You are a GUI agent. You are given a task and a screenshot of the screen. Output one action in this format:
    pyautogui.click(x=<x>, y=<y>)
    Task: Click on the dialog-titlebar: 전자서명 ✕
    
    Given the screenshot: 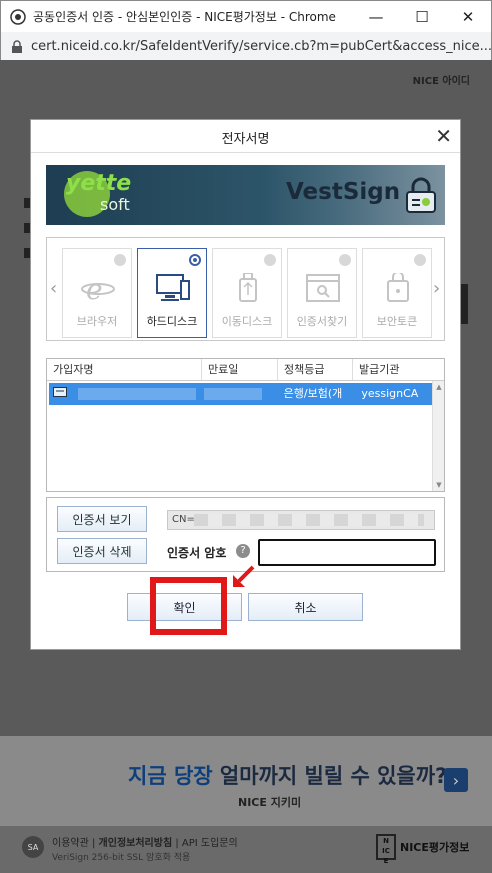 What is the action you would take?
    pyautogui.click(x=245, y=136)
    